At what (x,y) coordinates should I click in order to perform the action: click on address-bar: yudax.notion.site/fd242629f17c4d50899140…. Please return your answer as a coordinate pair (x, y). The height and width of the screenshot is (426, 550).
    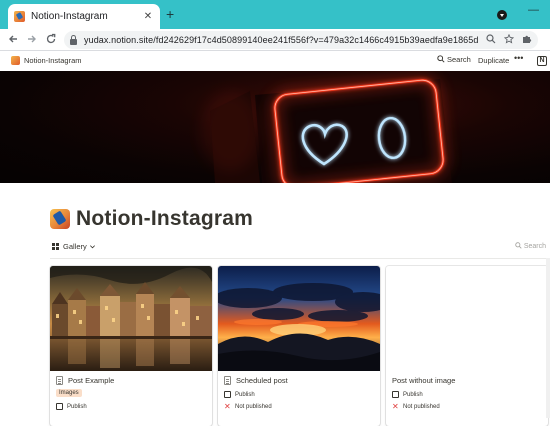
    Looking at the image, I should click on (301, 40).